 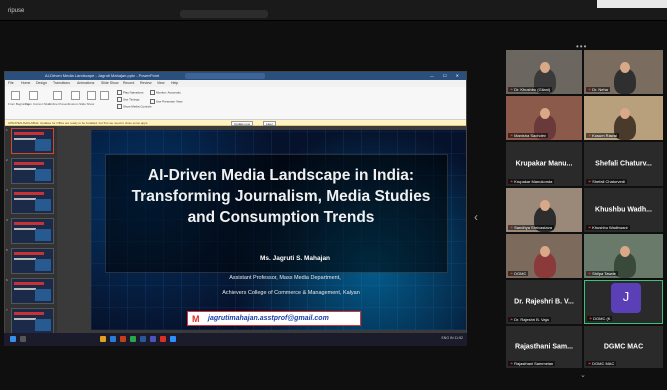 What do you see at coordinates (518, 273) in the screenshot?
I see `participant-label: DGMC` at bounding box center [518, 273].